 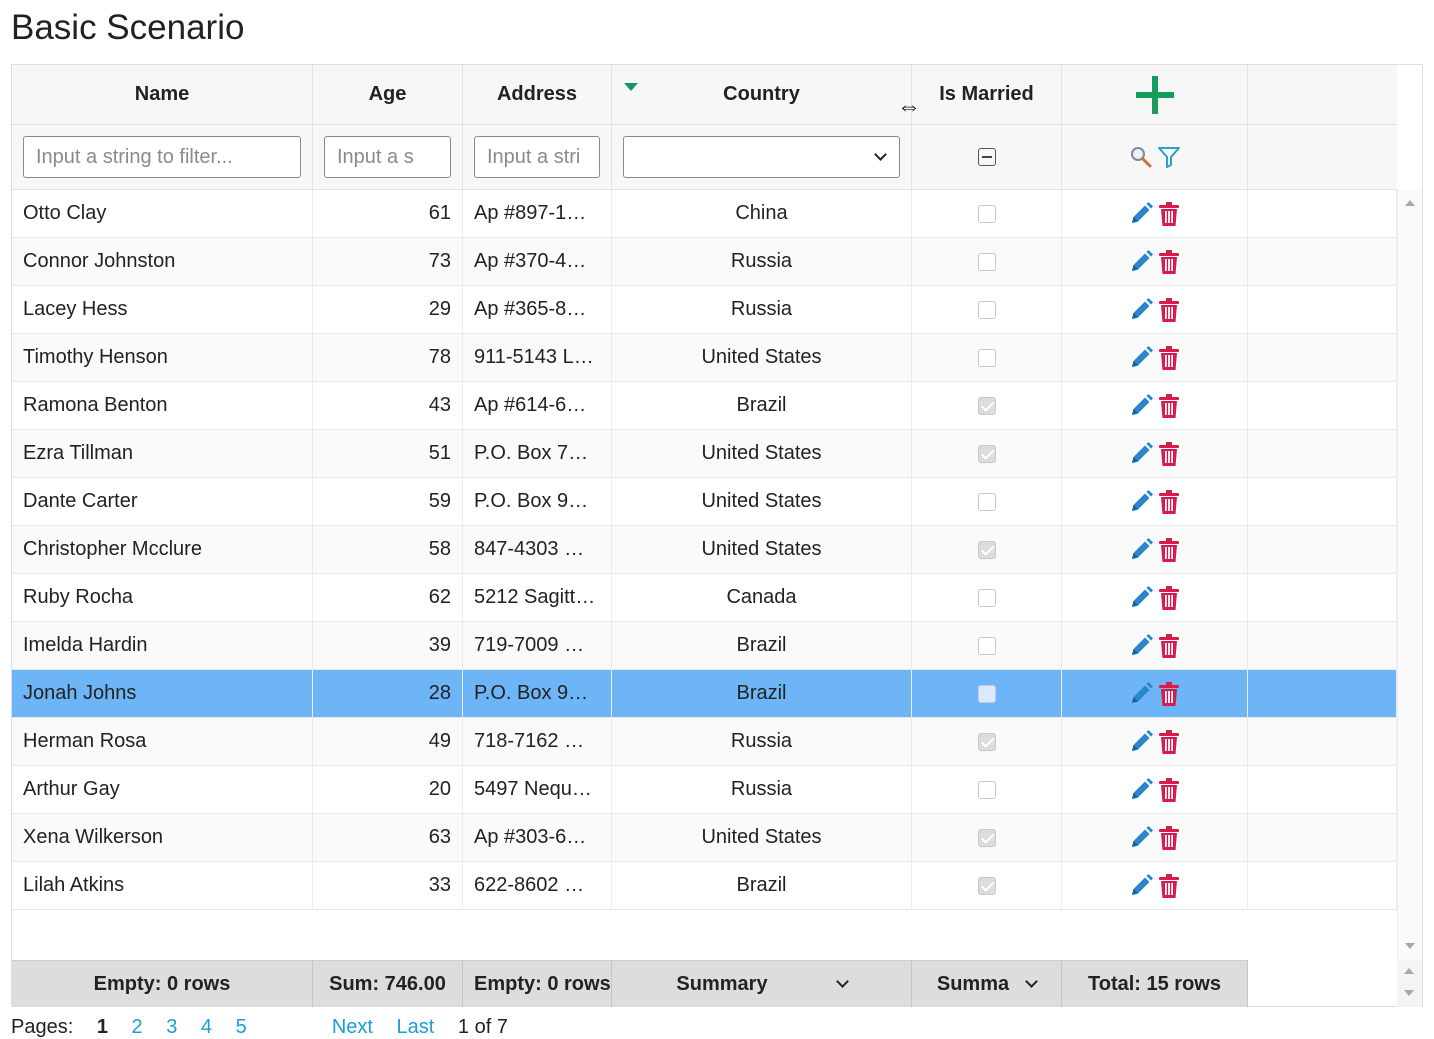 I want to click on cell-age: 43, so click(x=388, y=405).